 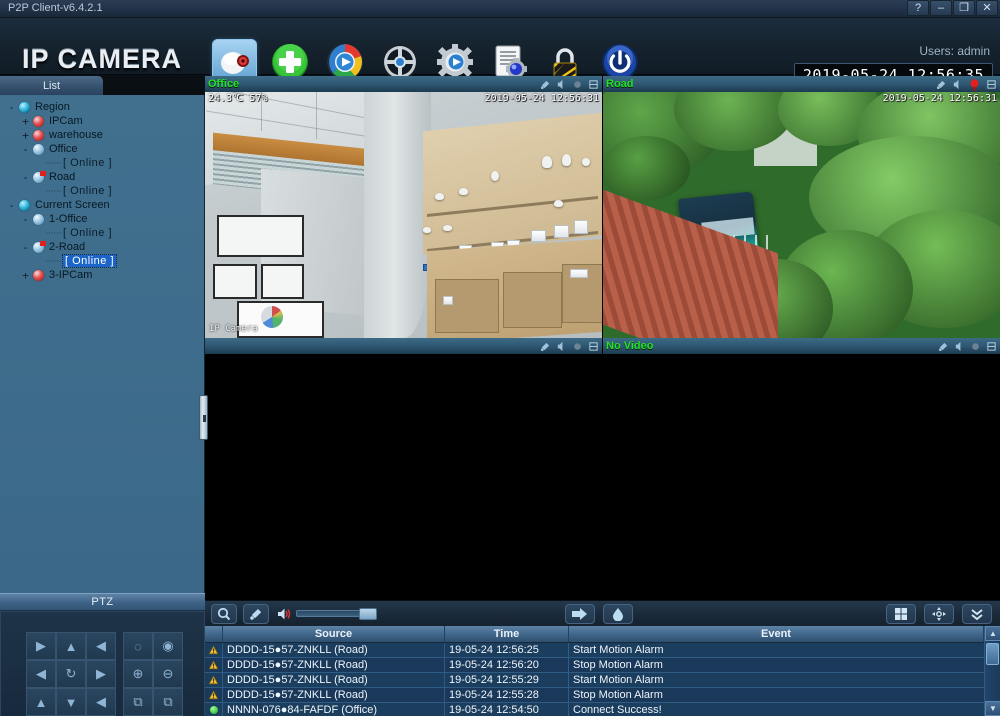 I want to click on tab-list: List, so click(x=51, y=85).